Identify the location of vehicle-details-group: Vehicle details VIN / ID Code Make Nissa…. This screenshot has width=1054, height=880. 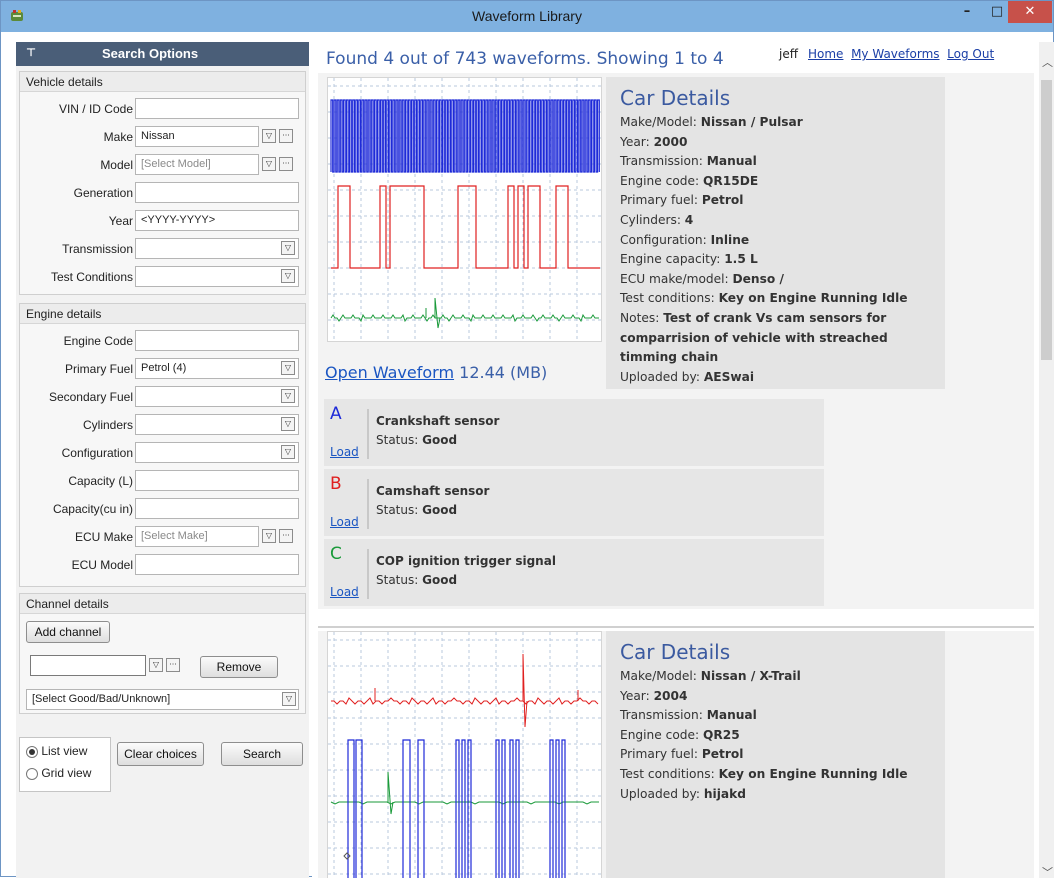
(162, 183).